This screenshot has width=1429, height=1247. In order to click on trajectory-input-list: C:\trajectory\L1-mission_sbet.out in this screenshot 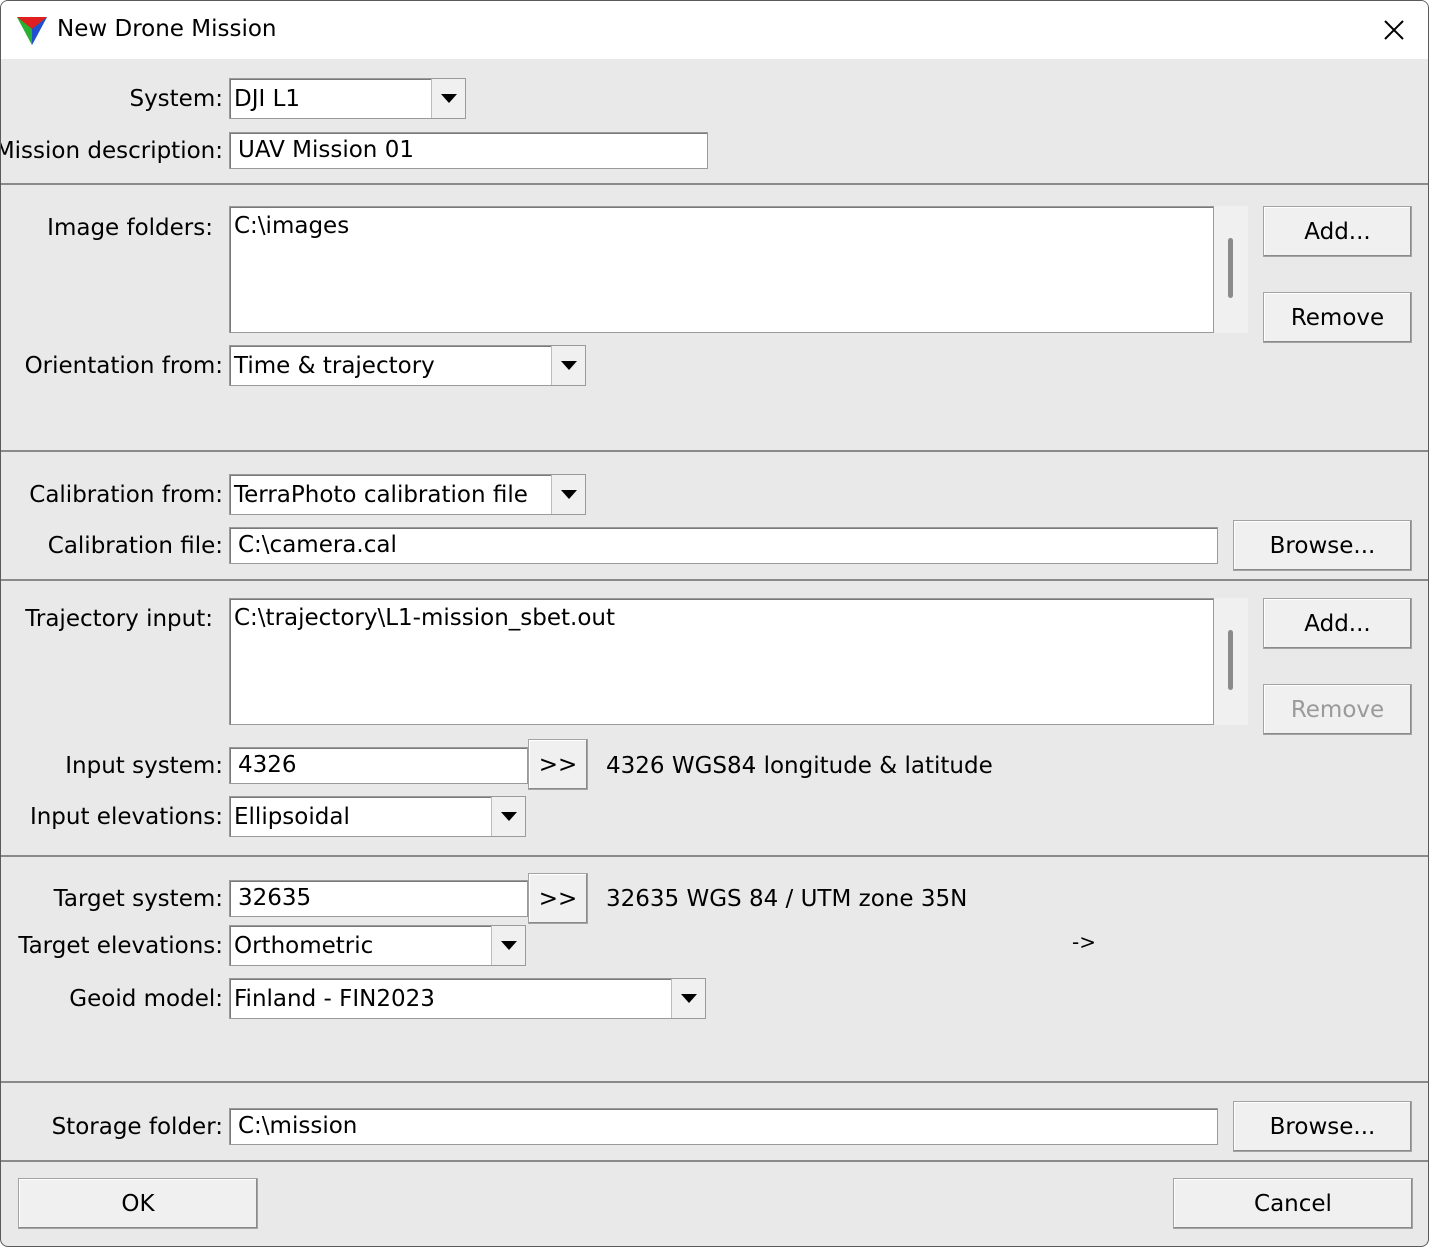, I will do `click(721, 661)`.